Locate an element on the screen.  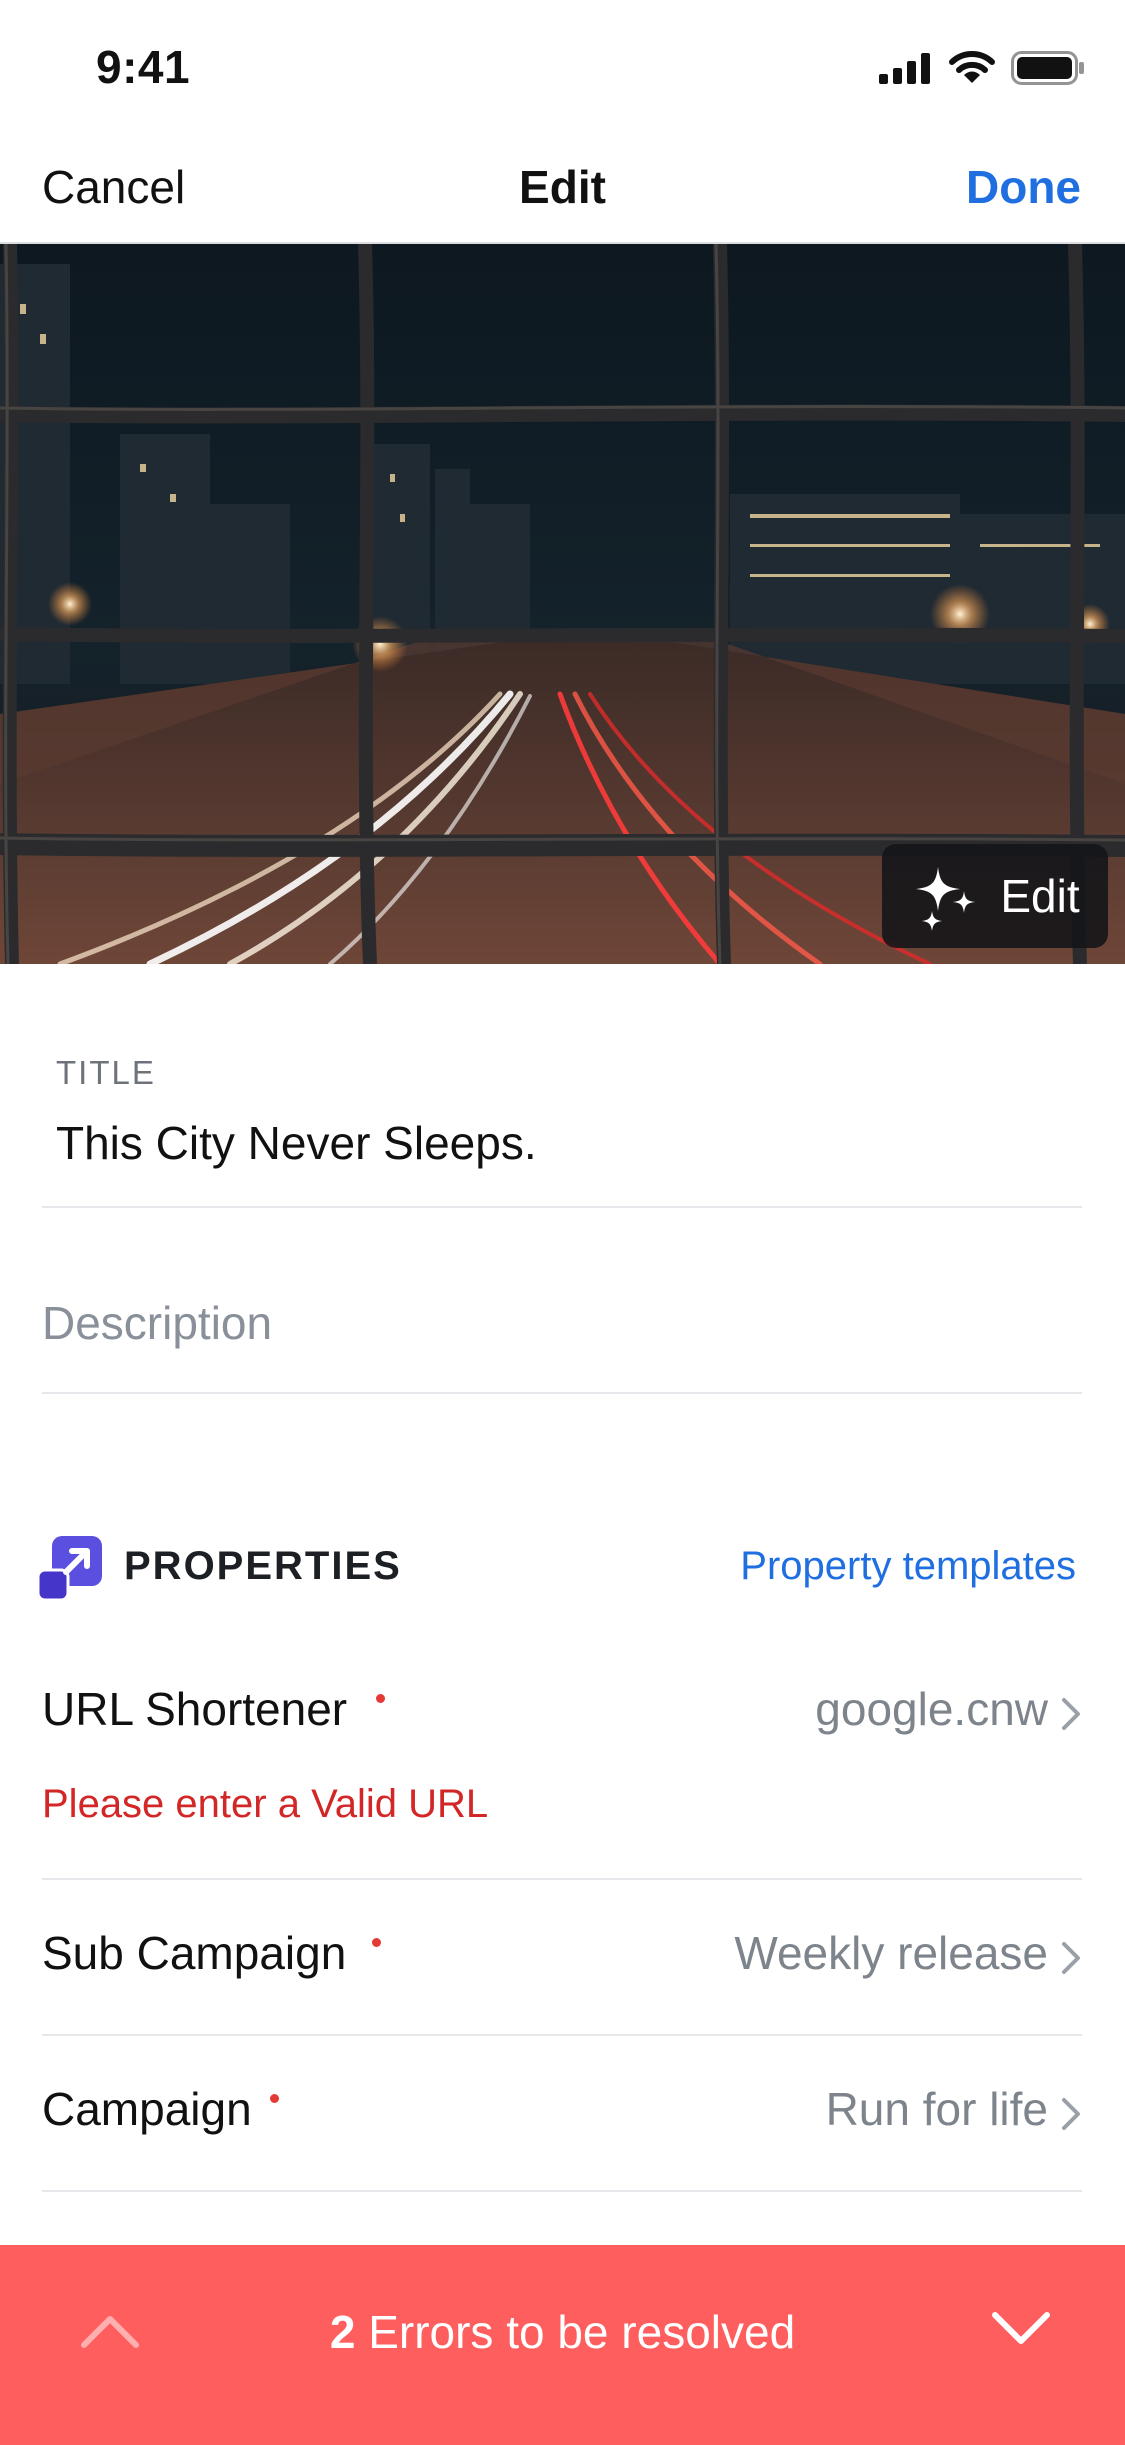
property-value: google.cnw is located at coordinates (931, 1709).